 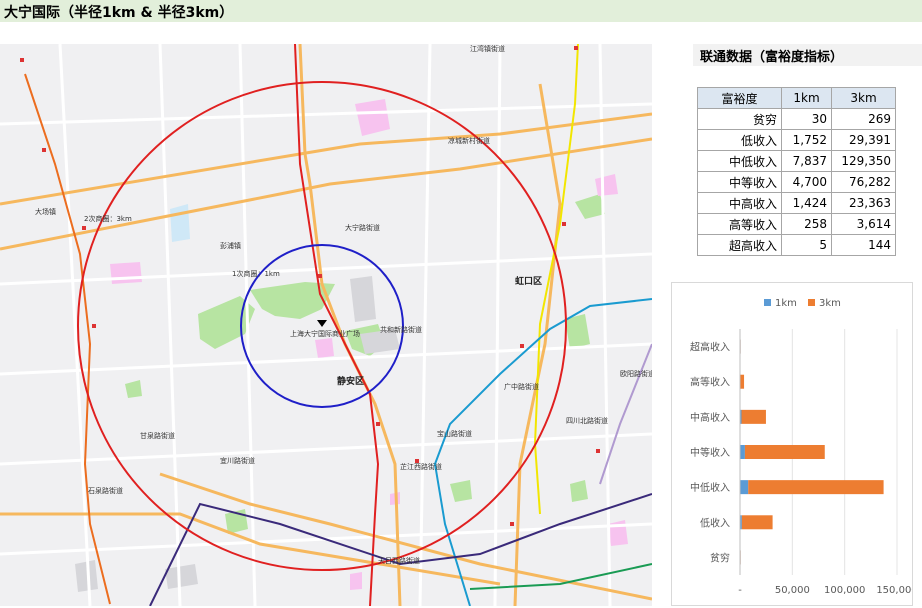 I want to click on table-header-row: 富裕度 1km 3km, so click(x=796, y=98).